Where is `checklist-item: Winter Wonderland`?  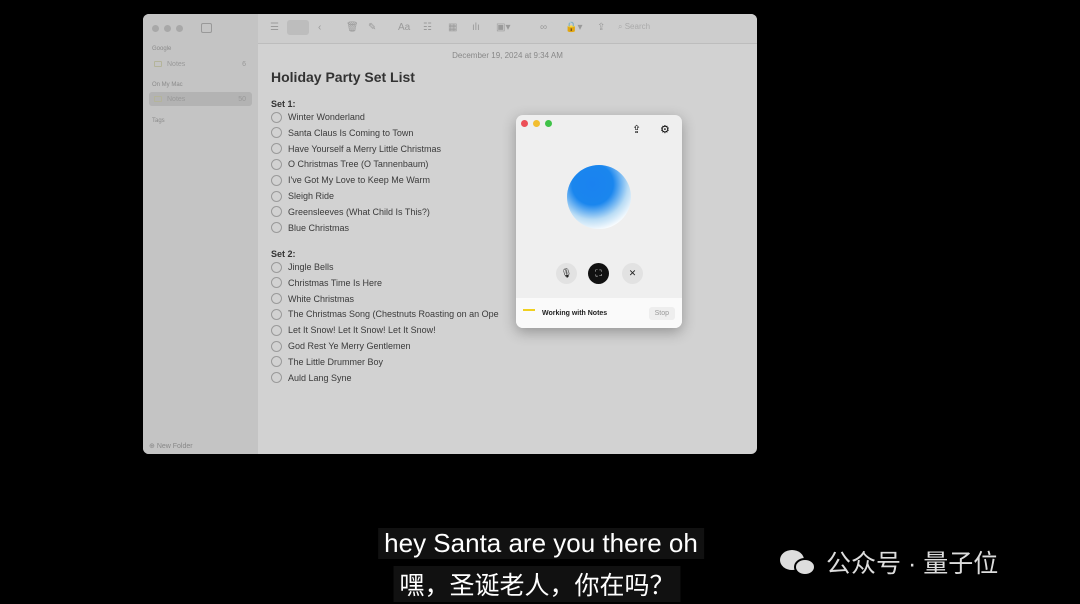
checklist-item: Winter Wonderland is located at coordinates (318, 117).